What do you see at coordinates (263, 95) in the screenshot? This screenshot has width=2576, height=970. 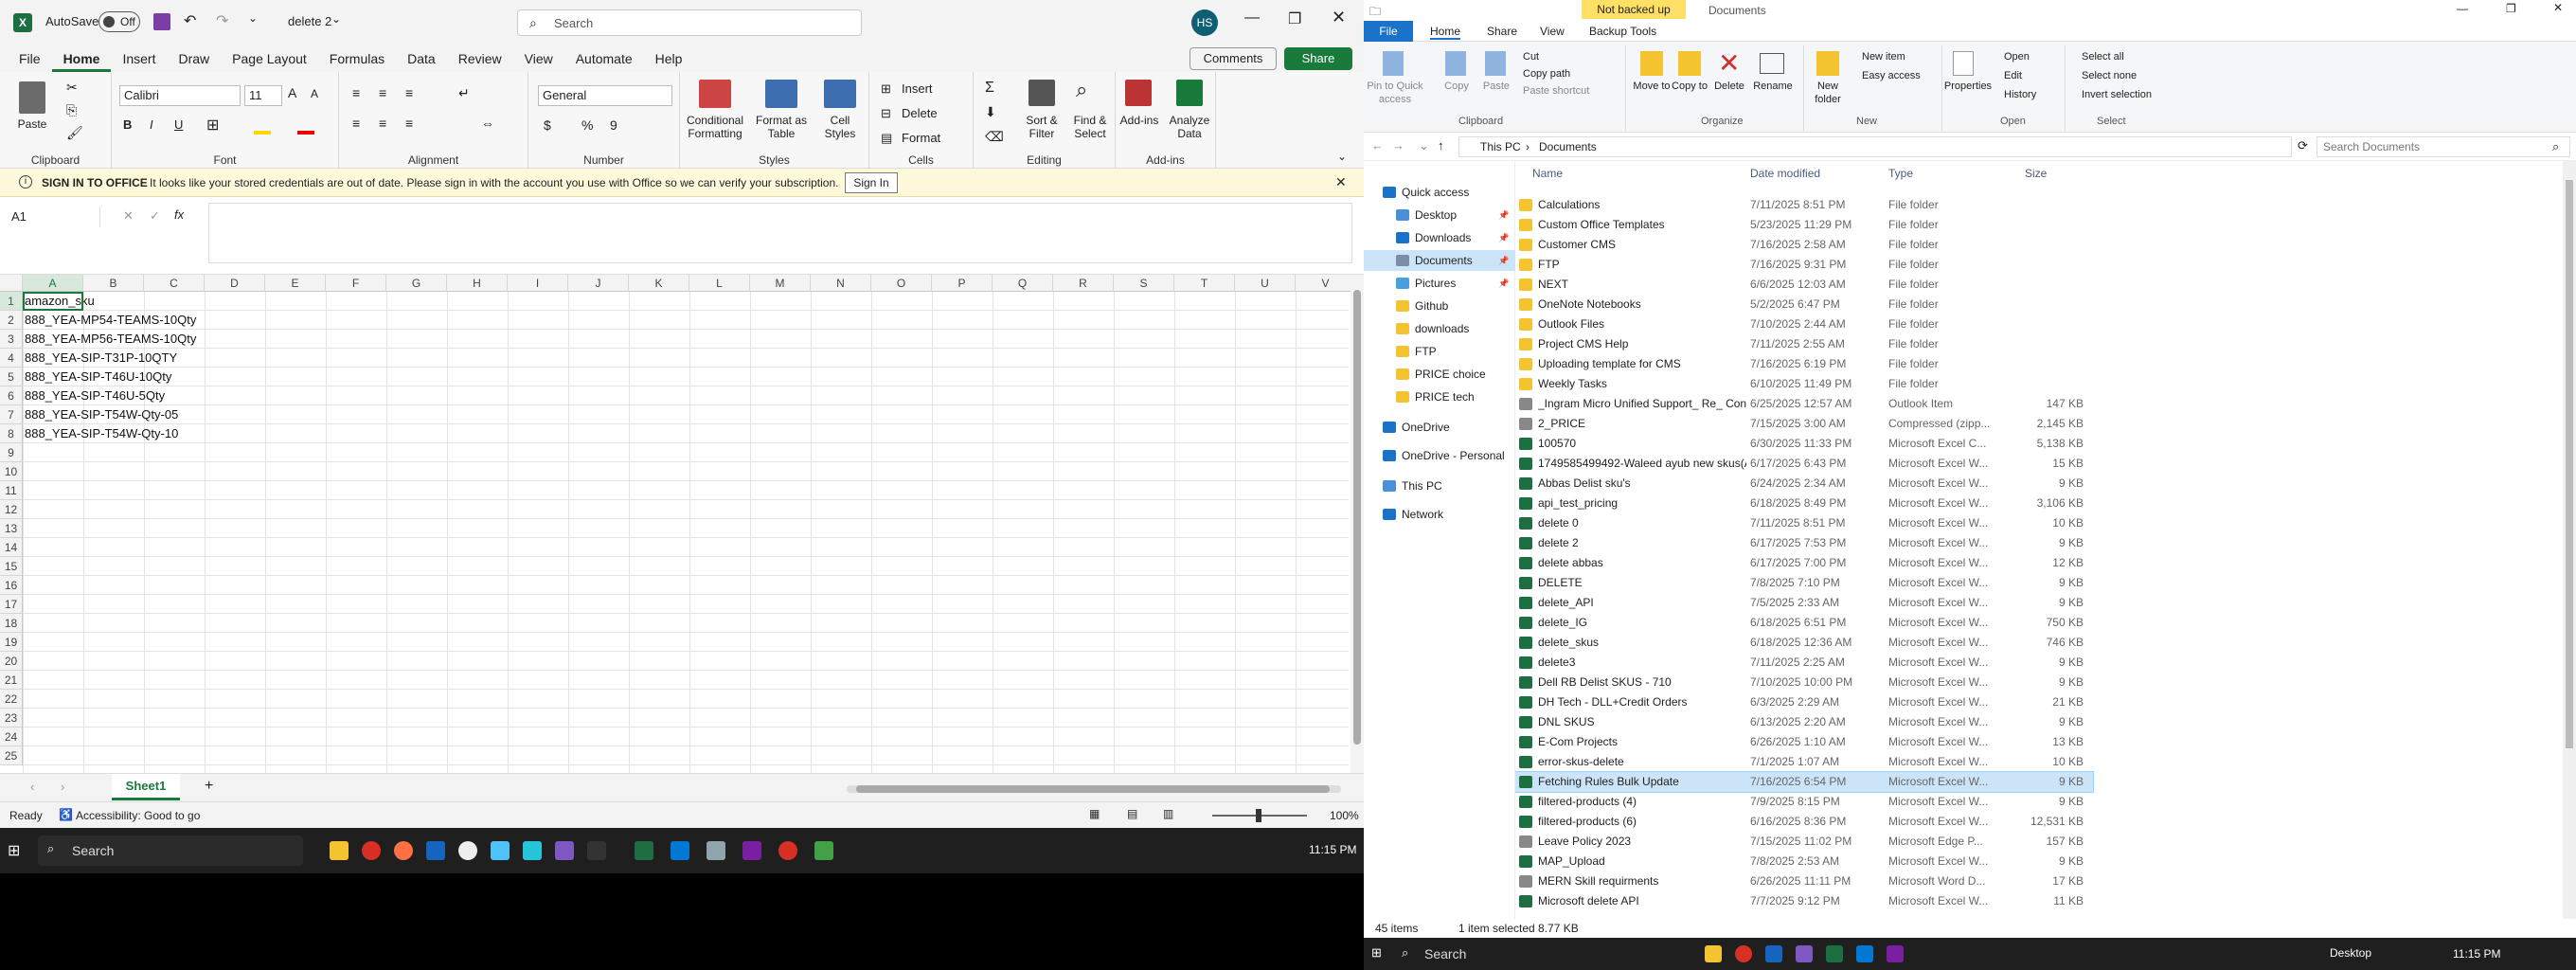 I see `font-size-select: 11` at bounding box center [263, 95].